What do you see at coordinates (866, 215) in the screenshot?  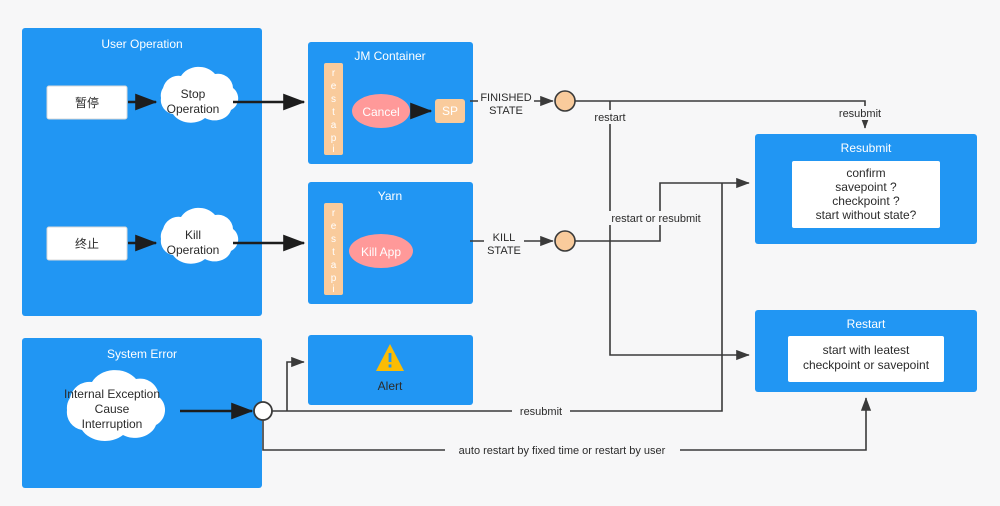 I see `resubmit-line-4: start without state?` at bounding box center [866, 215].